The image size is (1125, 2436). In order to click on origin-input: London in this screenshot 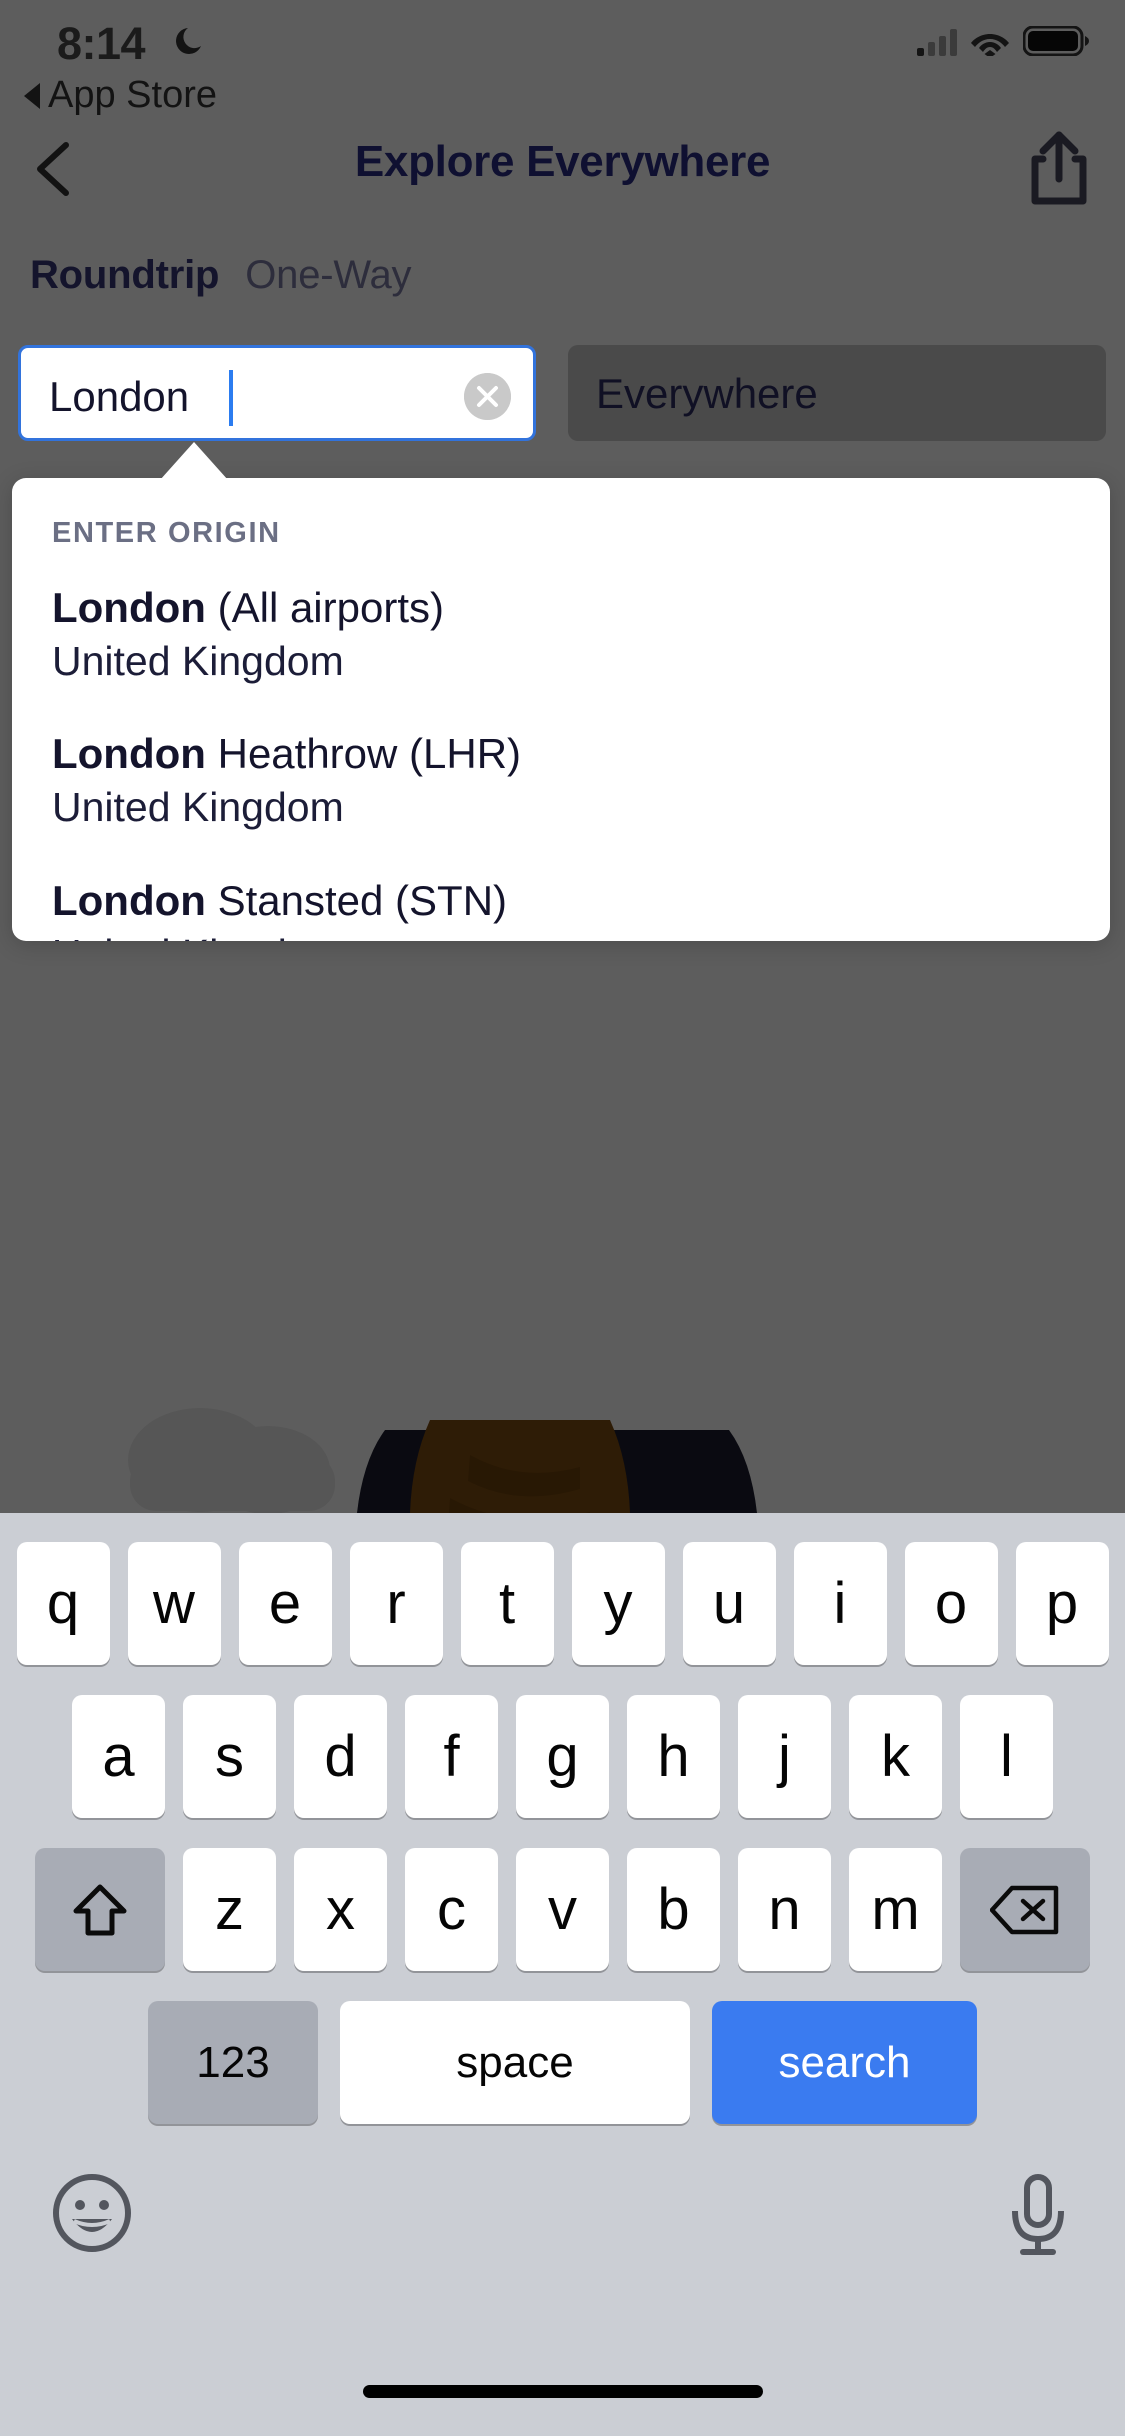, I will do `click(277, 393)`.